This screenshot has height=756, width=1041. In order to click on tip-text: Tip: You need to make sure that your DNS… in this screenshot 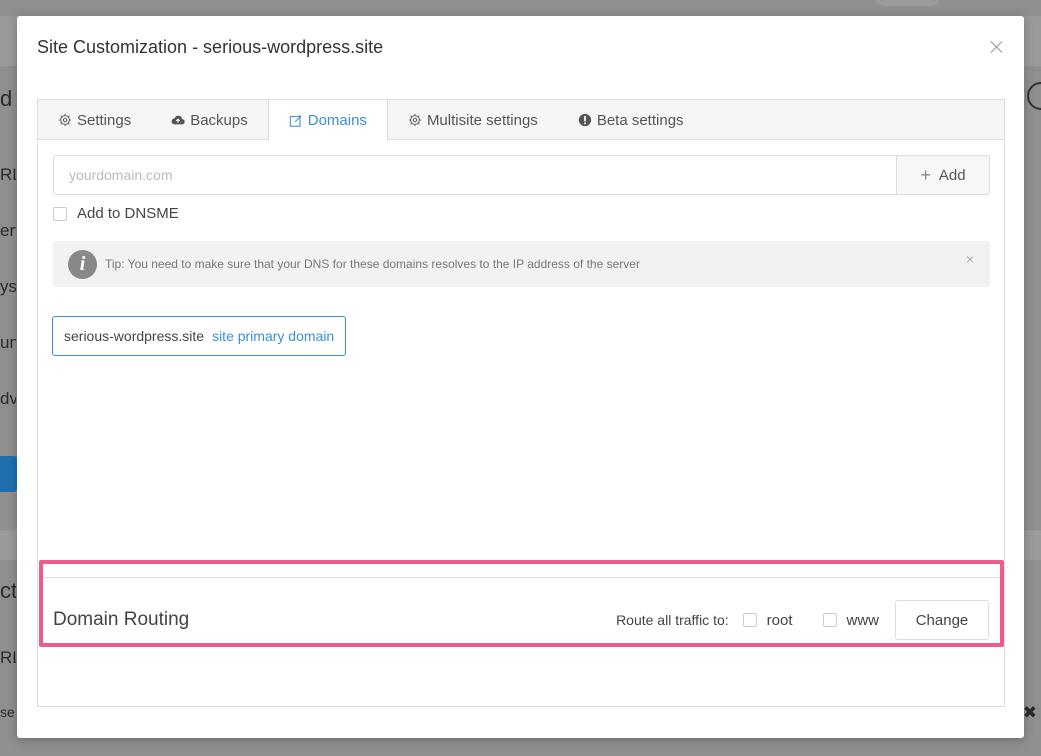, I will do `click(372, 264)`.